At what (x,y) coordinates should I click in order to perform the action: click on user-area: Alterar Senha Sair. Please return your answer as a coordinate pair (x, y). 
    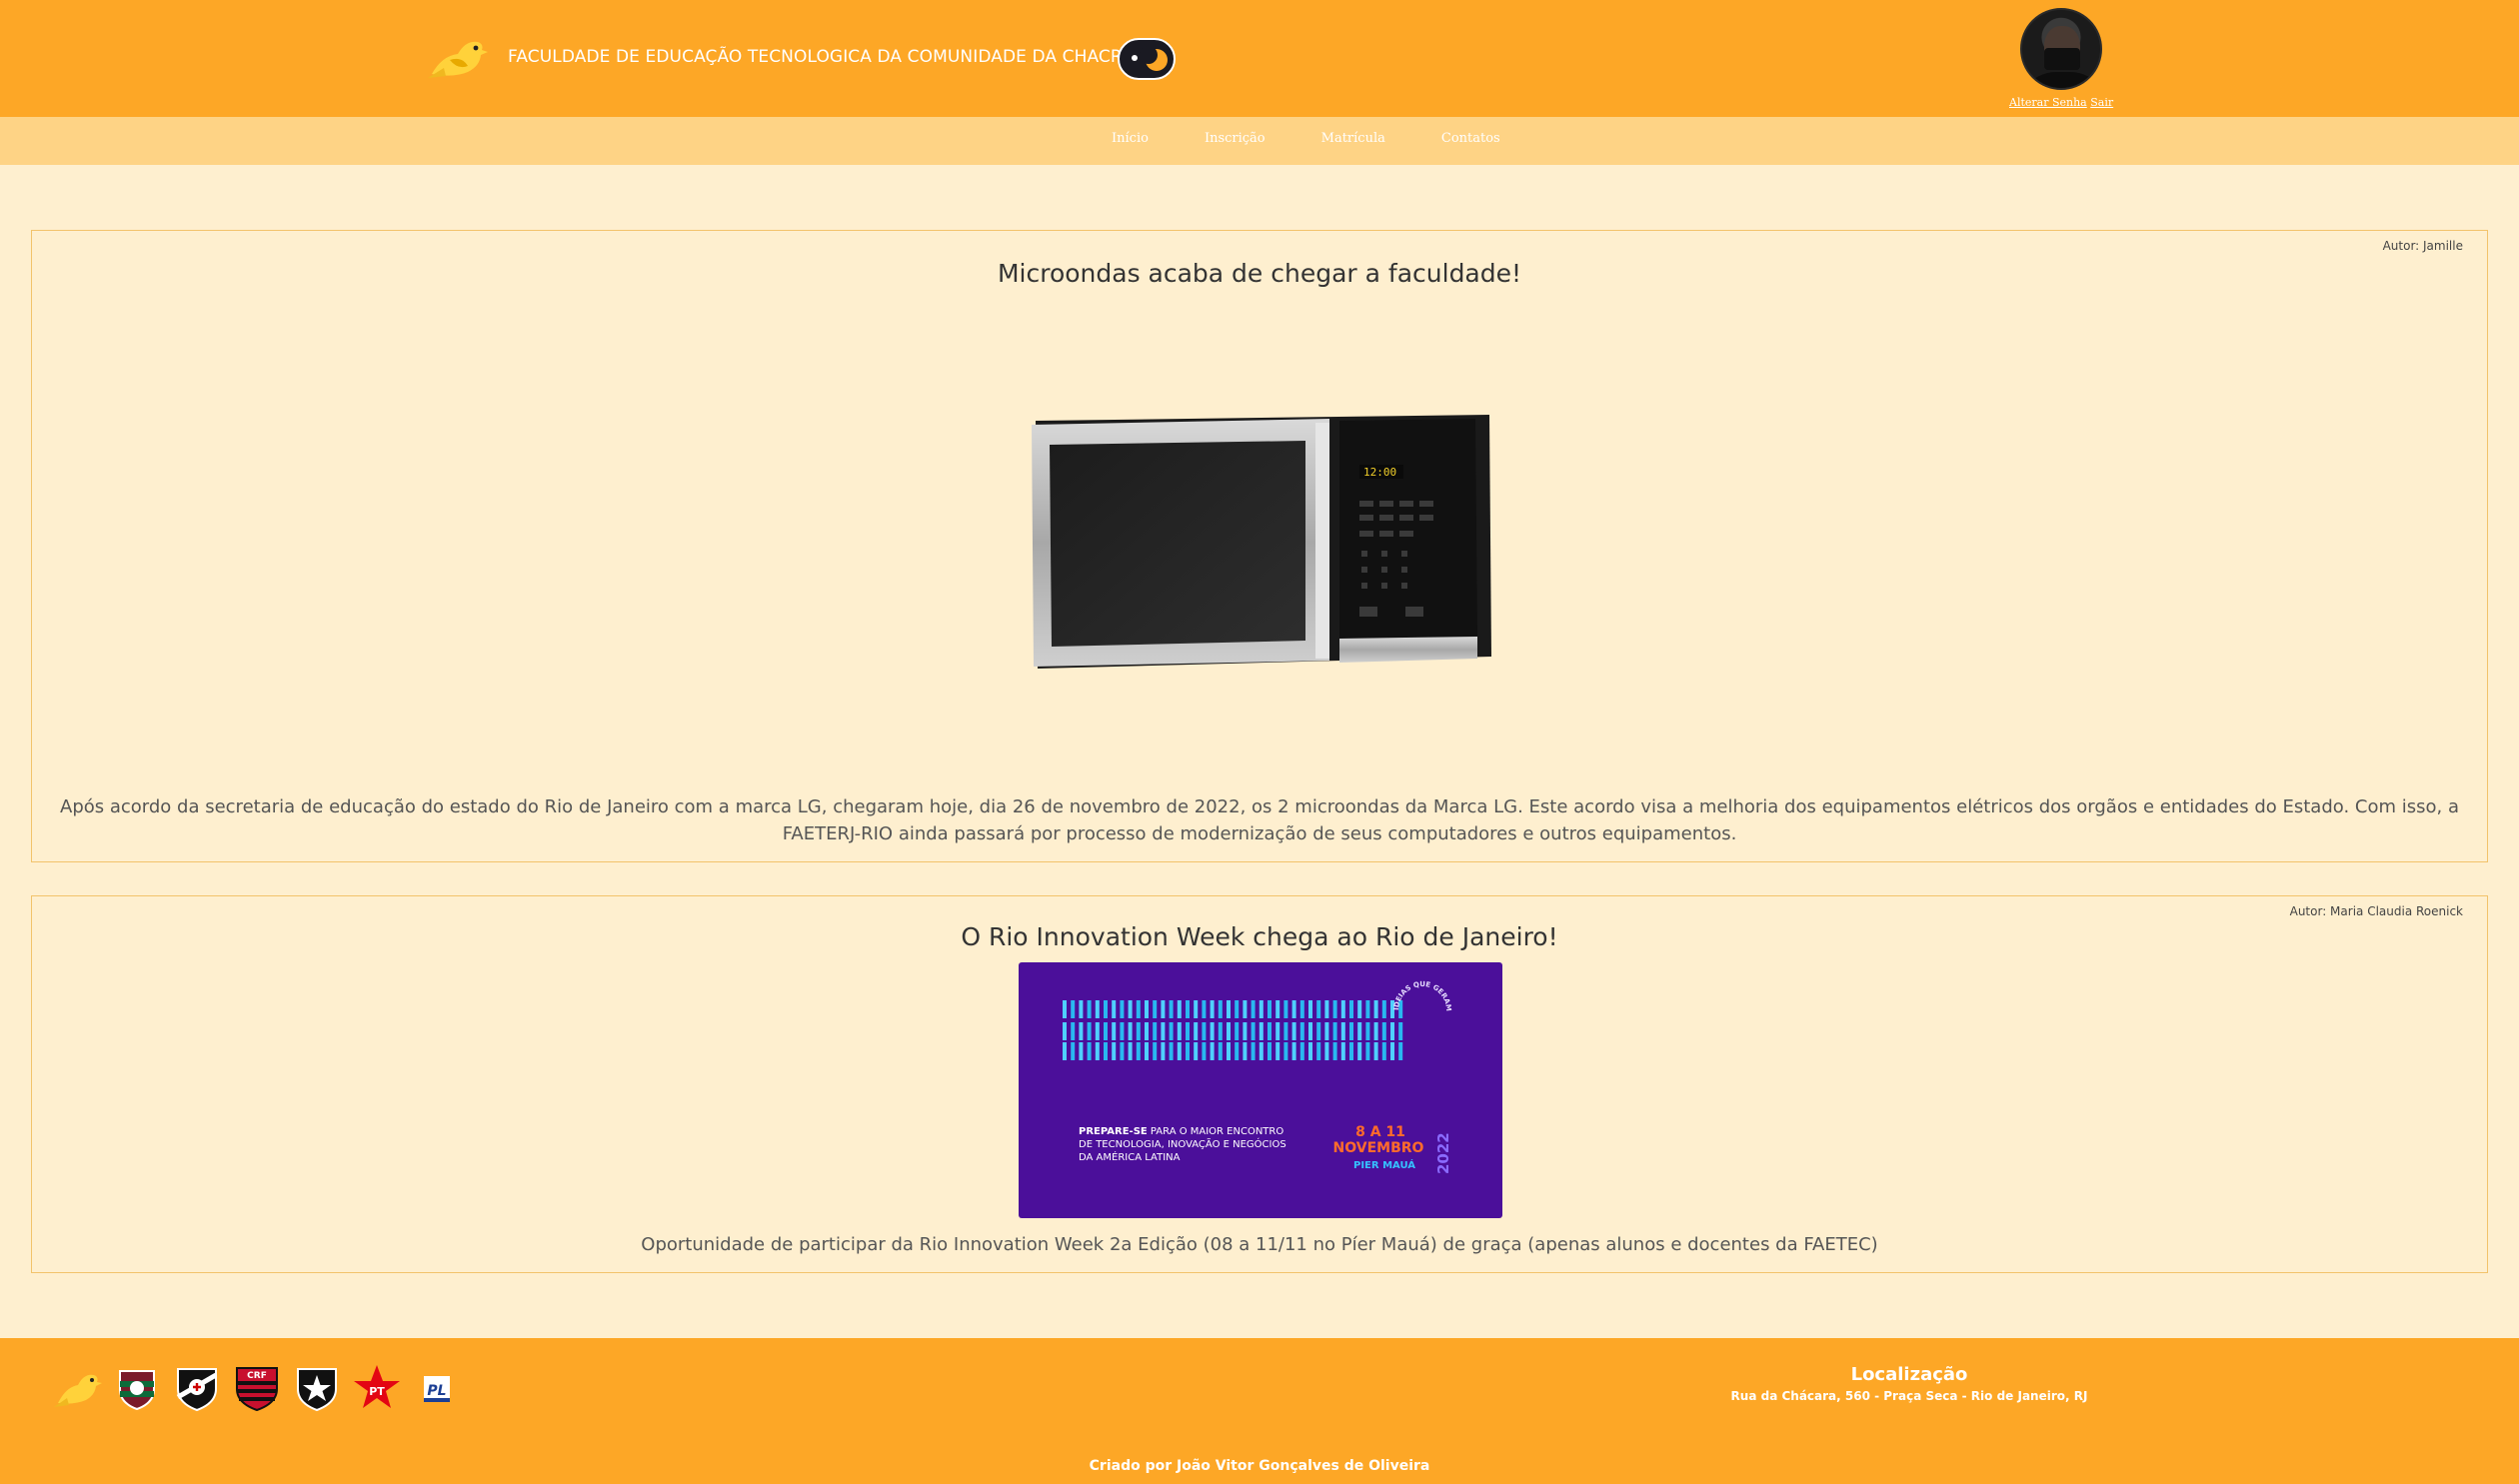
    Looking at the image, I should click on (2061, 58).